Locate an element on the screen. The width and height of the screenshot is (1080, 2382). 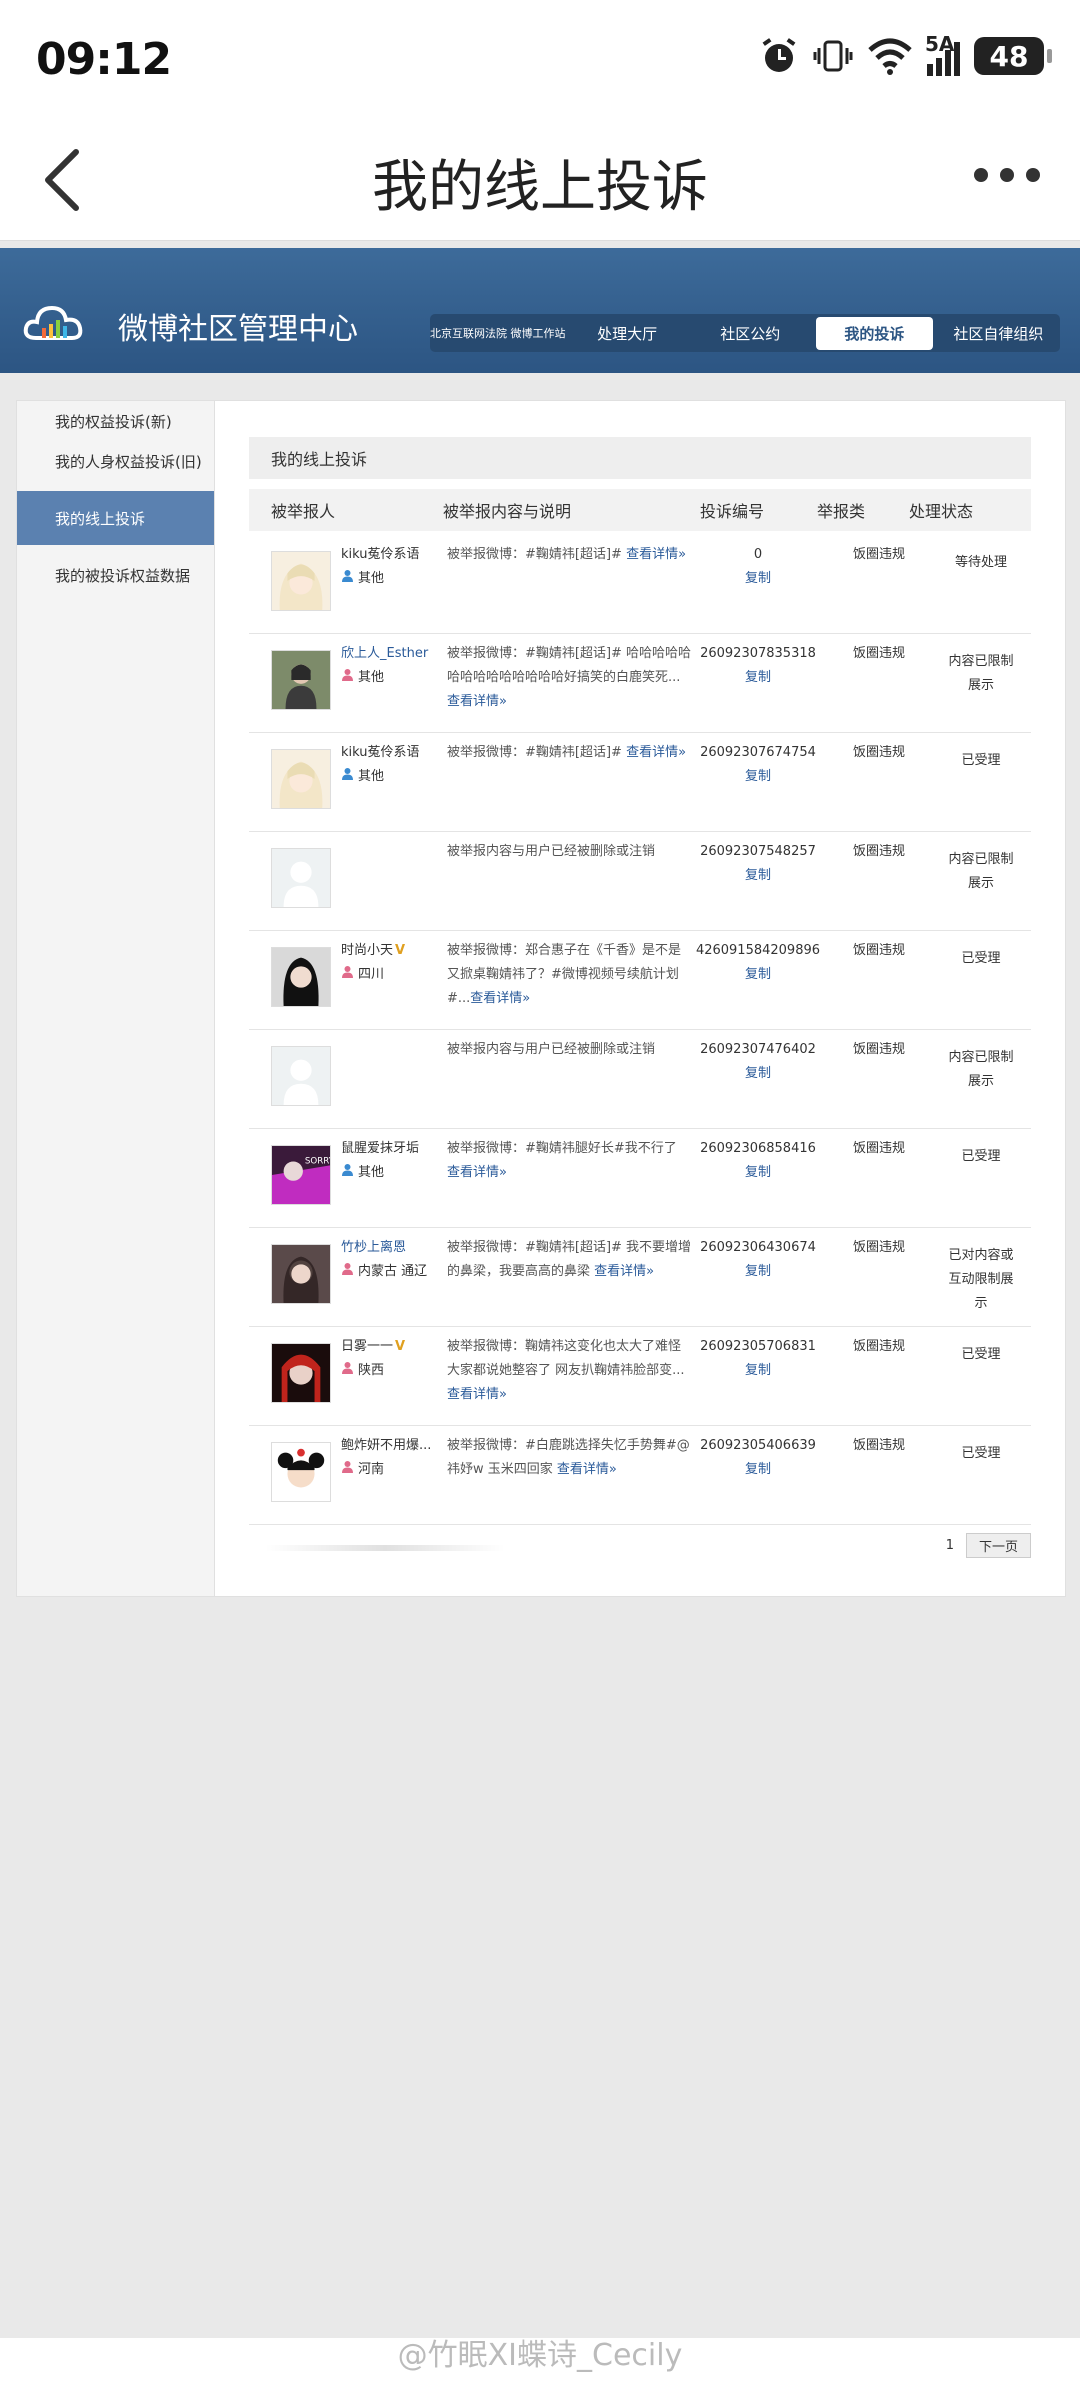
top-nav: 我的线上投诉 is located at coordinates (540, 180).